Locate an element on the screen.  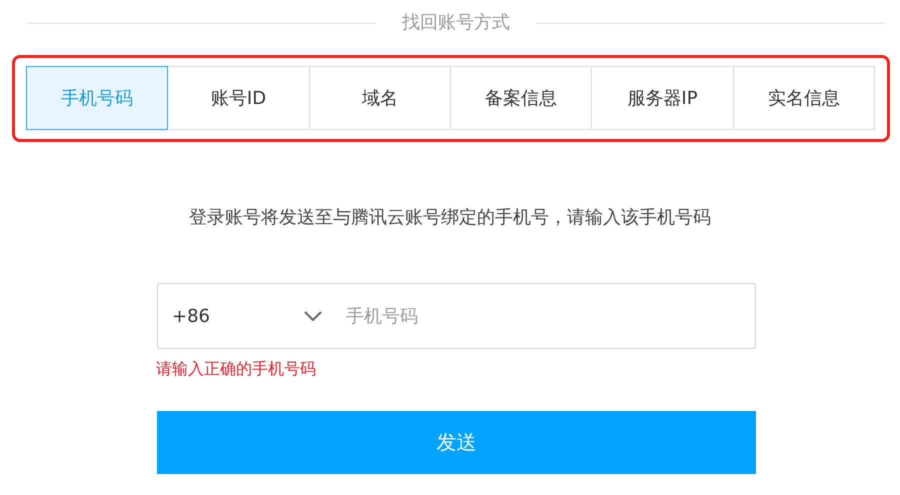
tab: 备案信息 is located at coordinates (521, 98).